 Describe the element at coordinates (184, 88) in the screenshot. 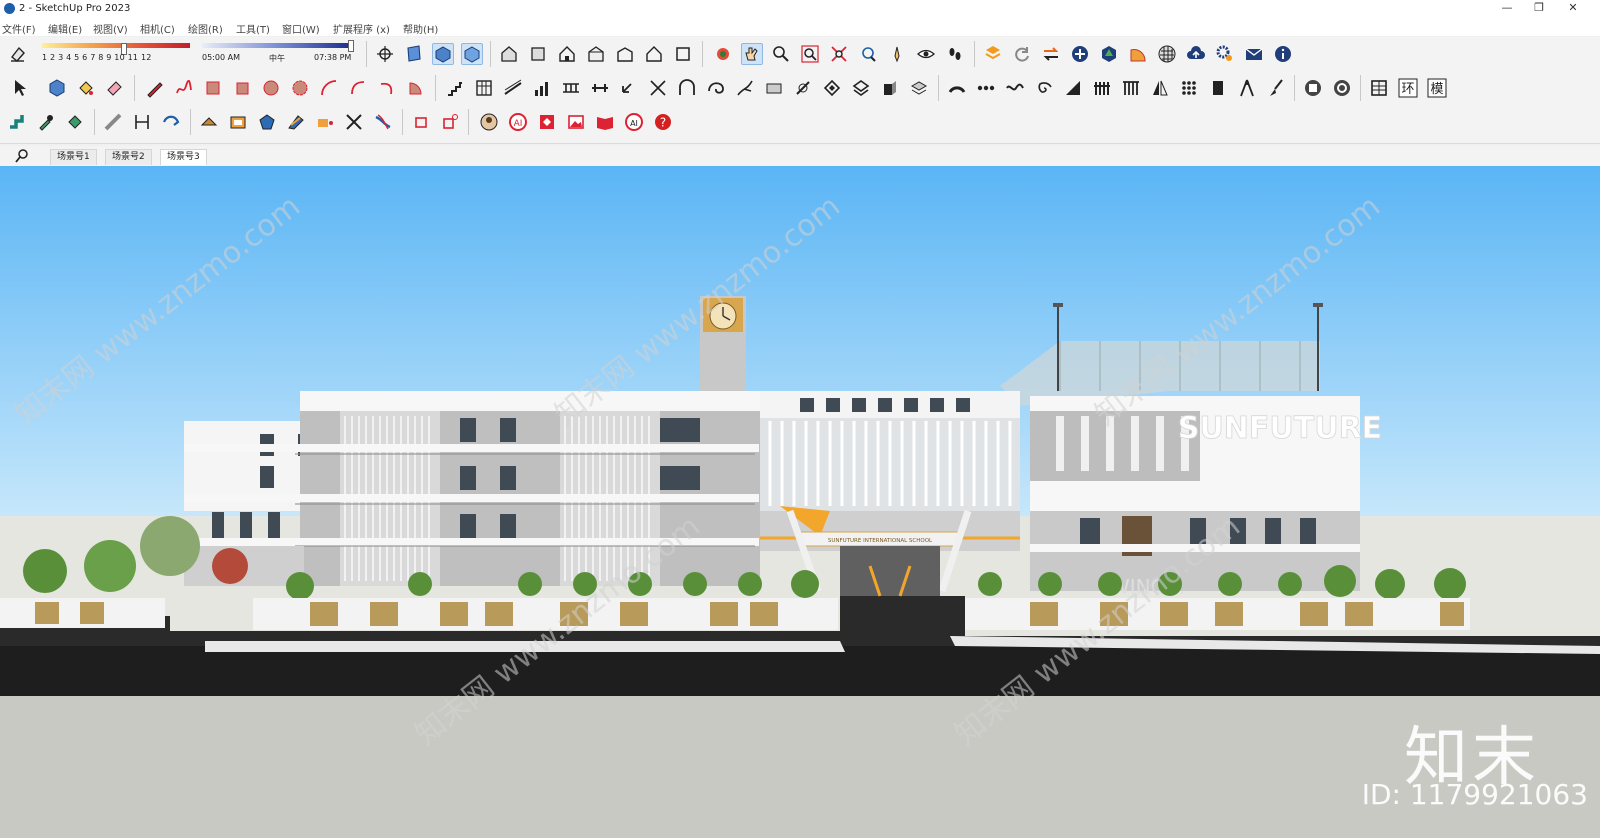

I see `freehand-icon` at that location.